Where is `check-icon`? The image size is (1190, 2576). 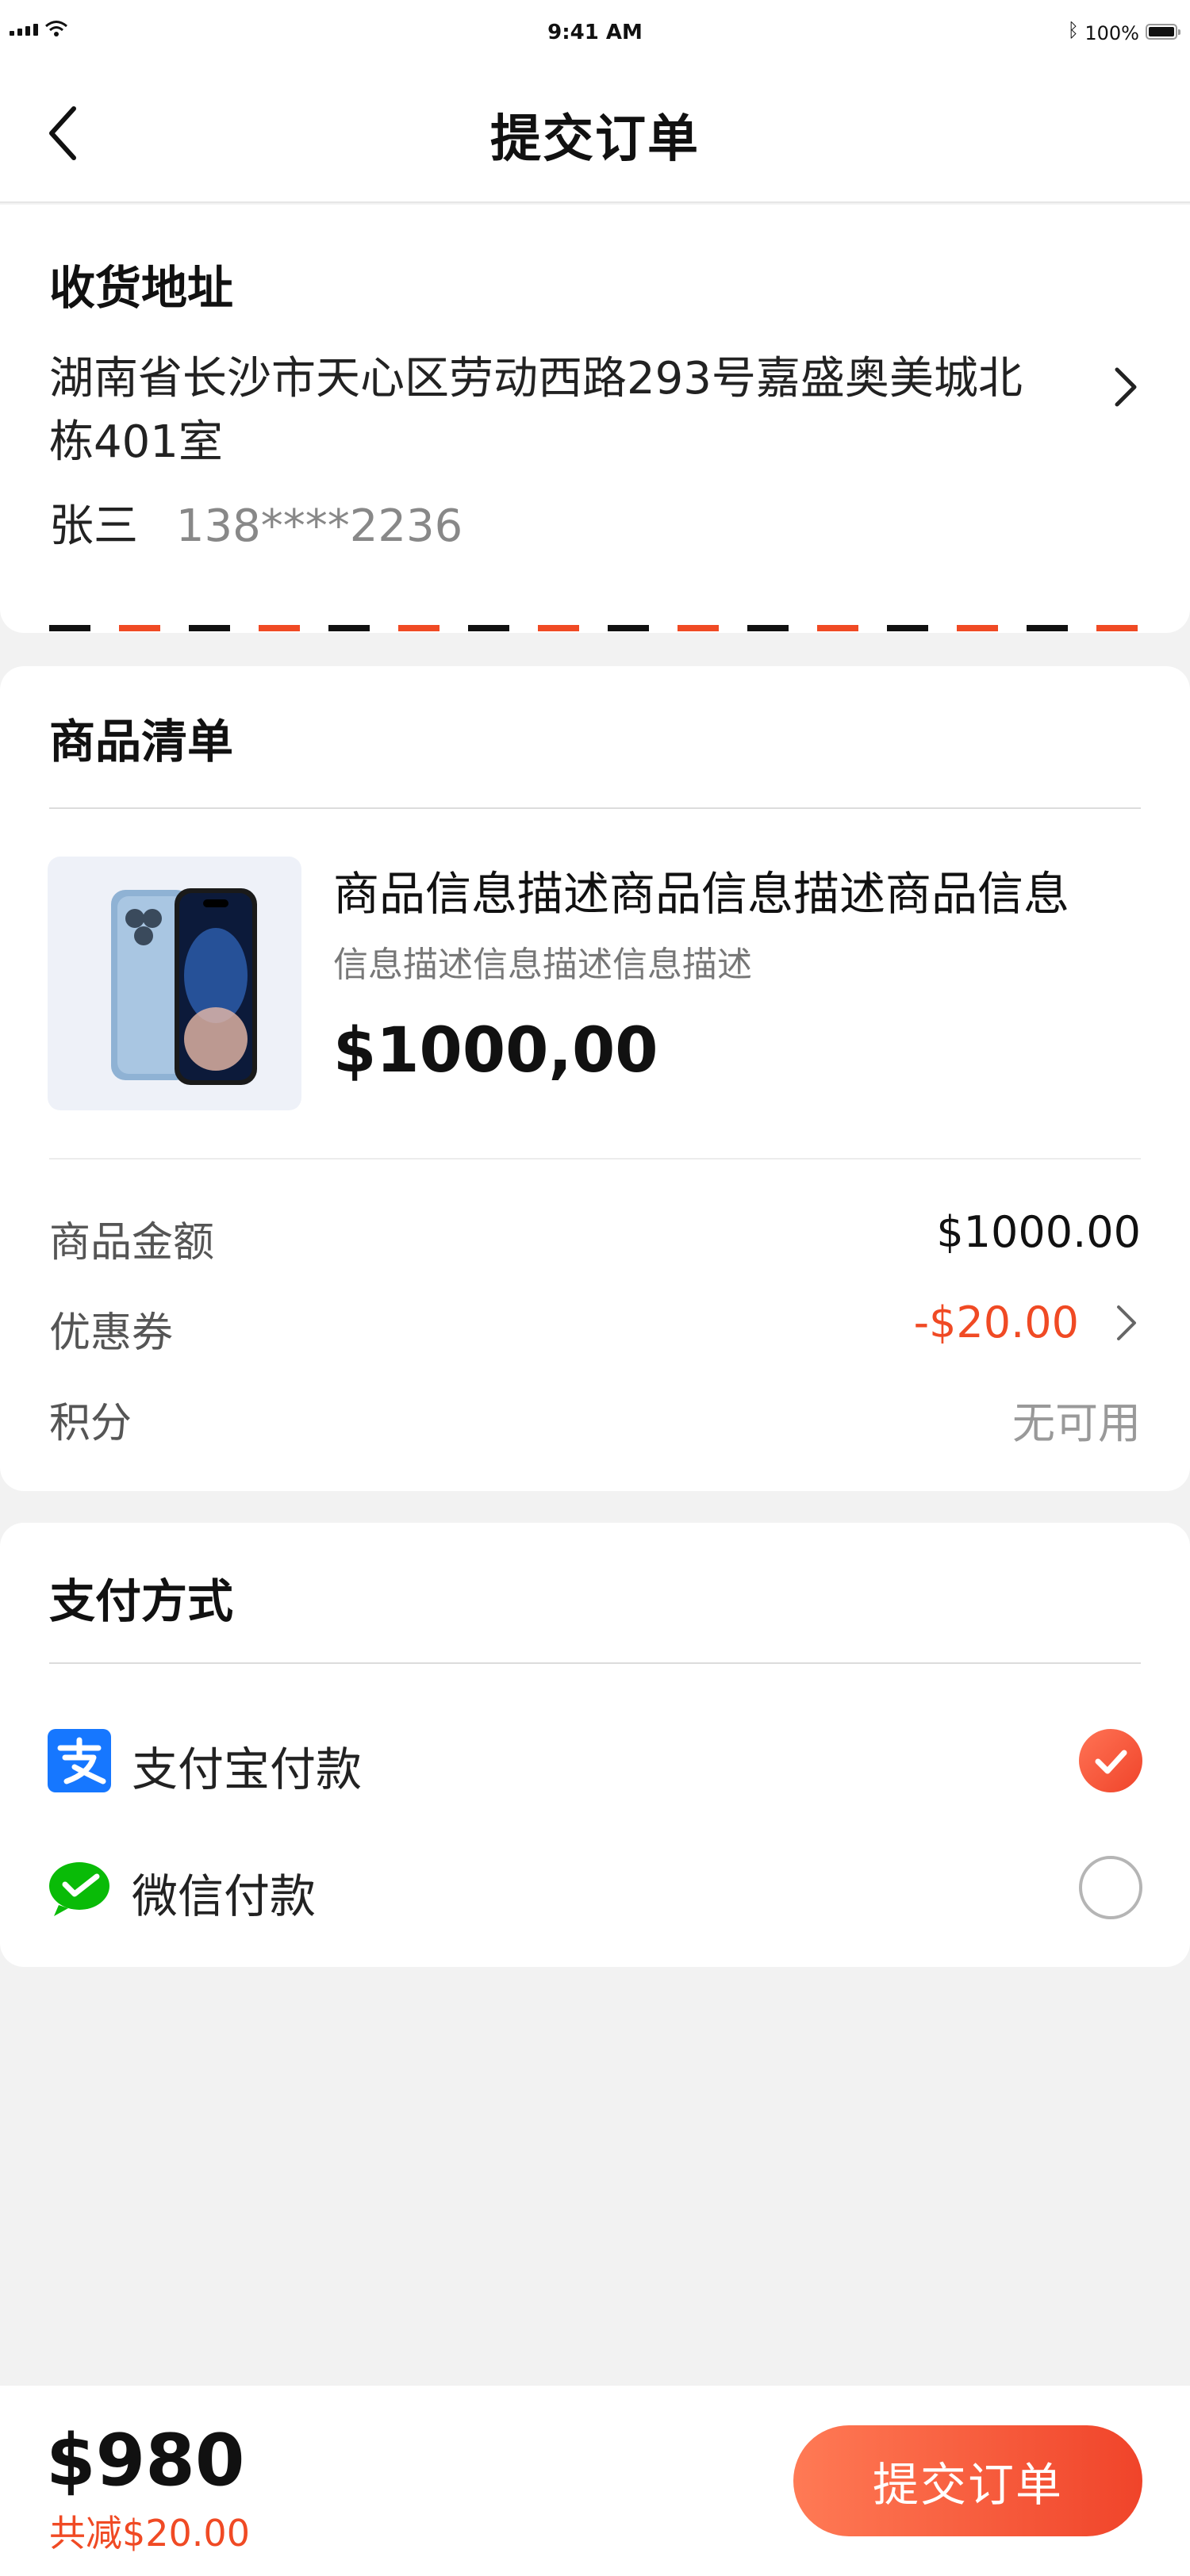 check-icon is located at coordinates (1111, 1762).